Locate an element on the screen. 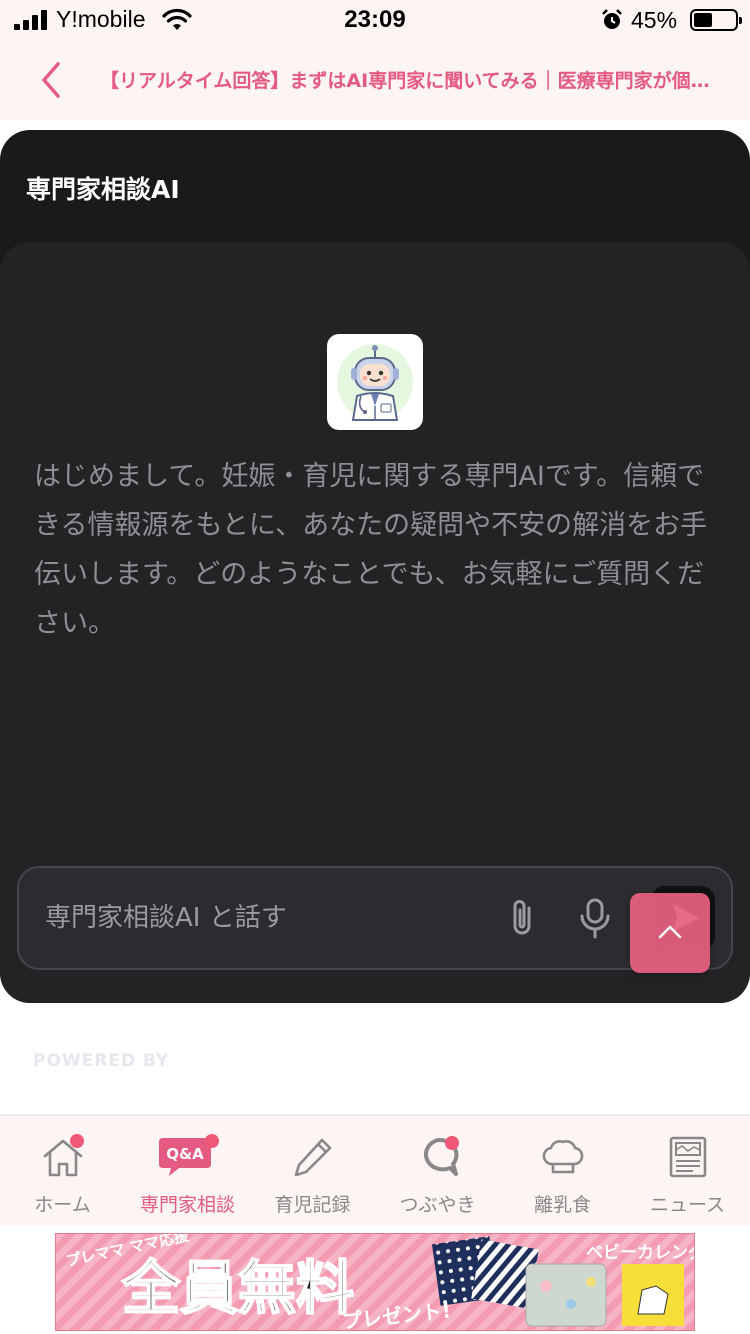  powered-by-label: POWERED BY is located at coordinates (101, 1061).